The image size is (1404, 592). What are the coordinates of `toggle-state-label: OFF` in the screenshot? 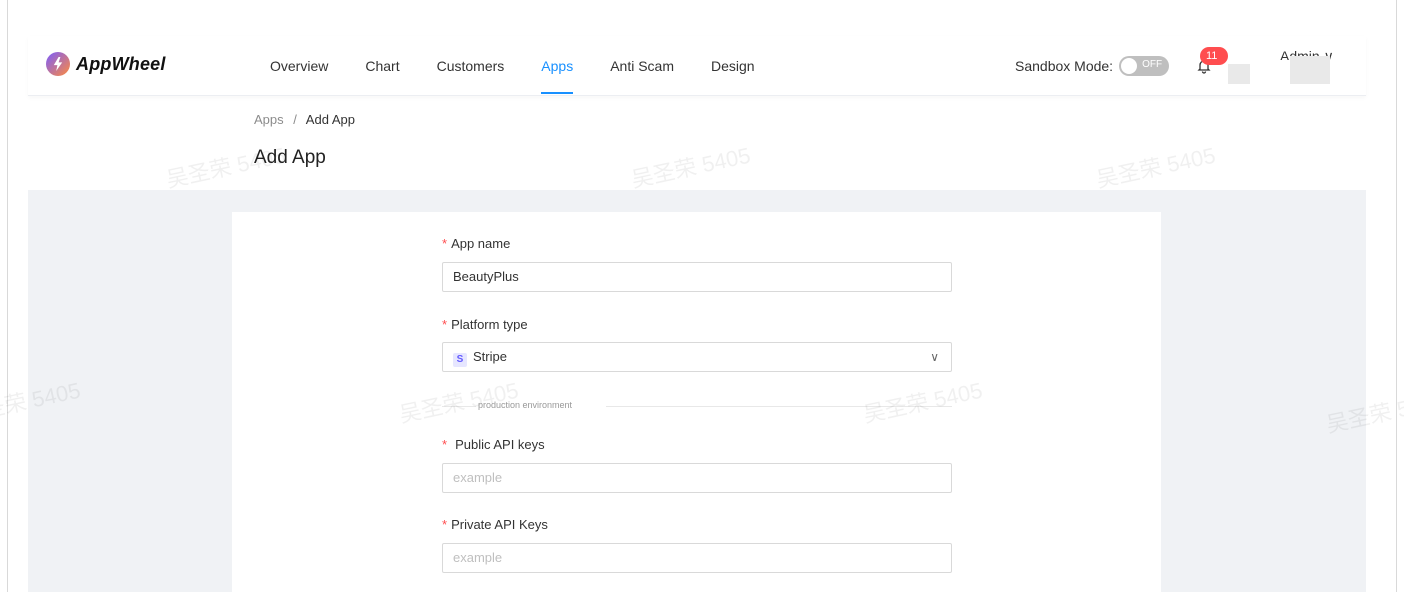 It's located at (1152, 64).